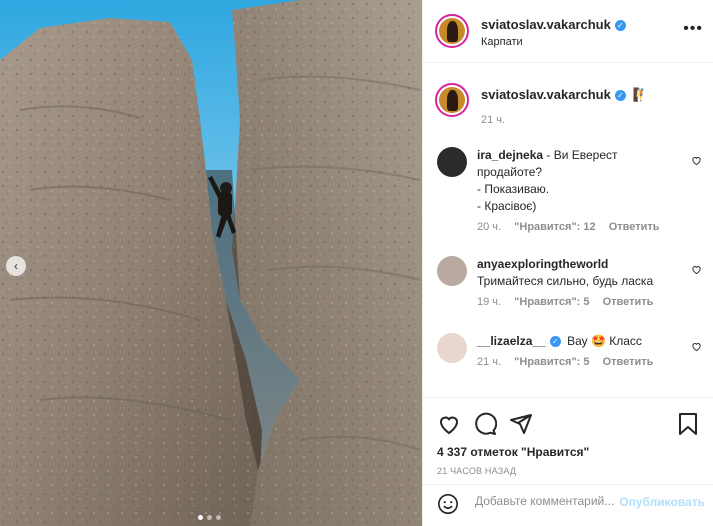 The height and width of the screenshot is (526, 713). Describe the element at coordinates (511, 341) in the screenshot. I see `commenter-username: __lizaelza__` at that location.